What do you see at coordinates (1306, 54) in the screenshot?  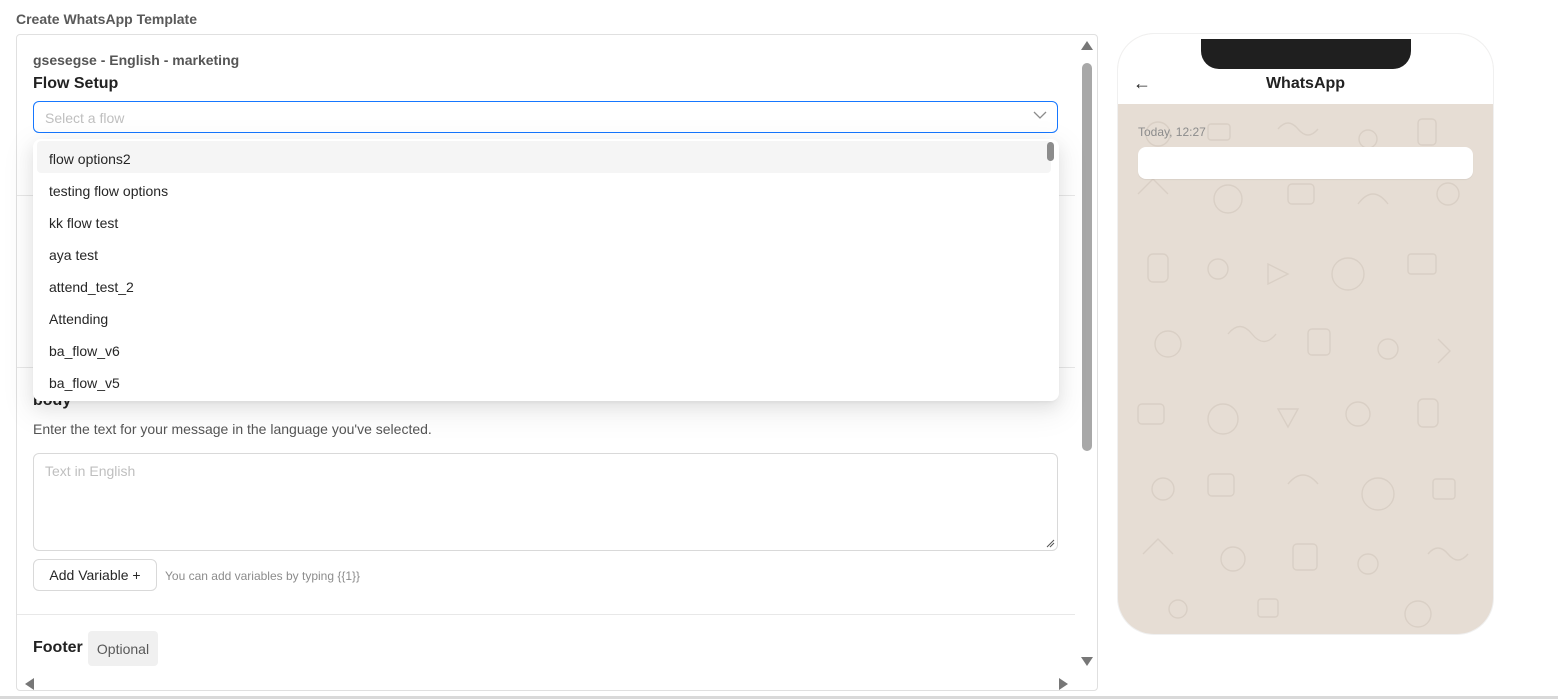 I see `phone-notch` at bounding box center [1306, 54].